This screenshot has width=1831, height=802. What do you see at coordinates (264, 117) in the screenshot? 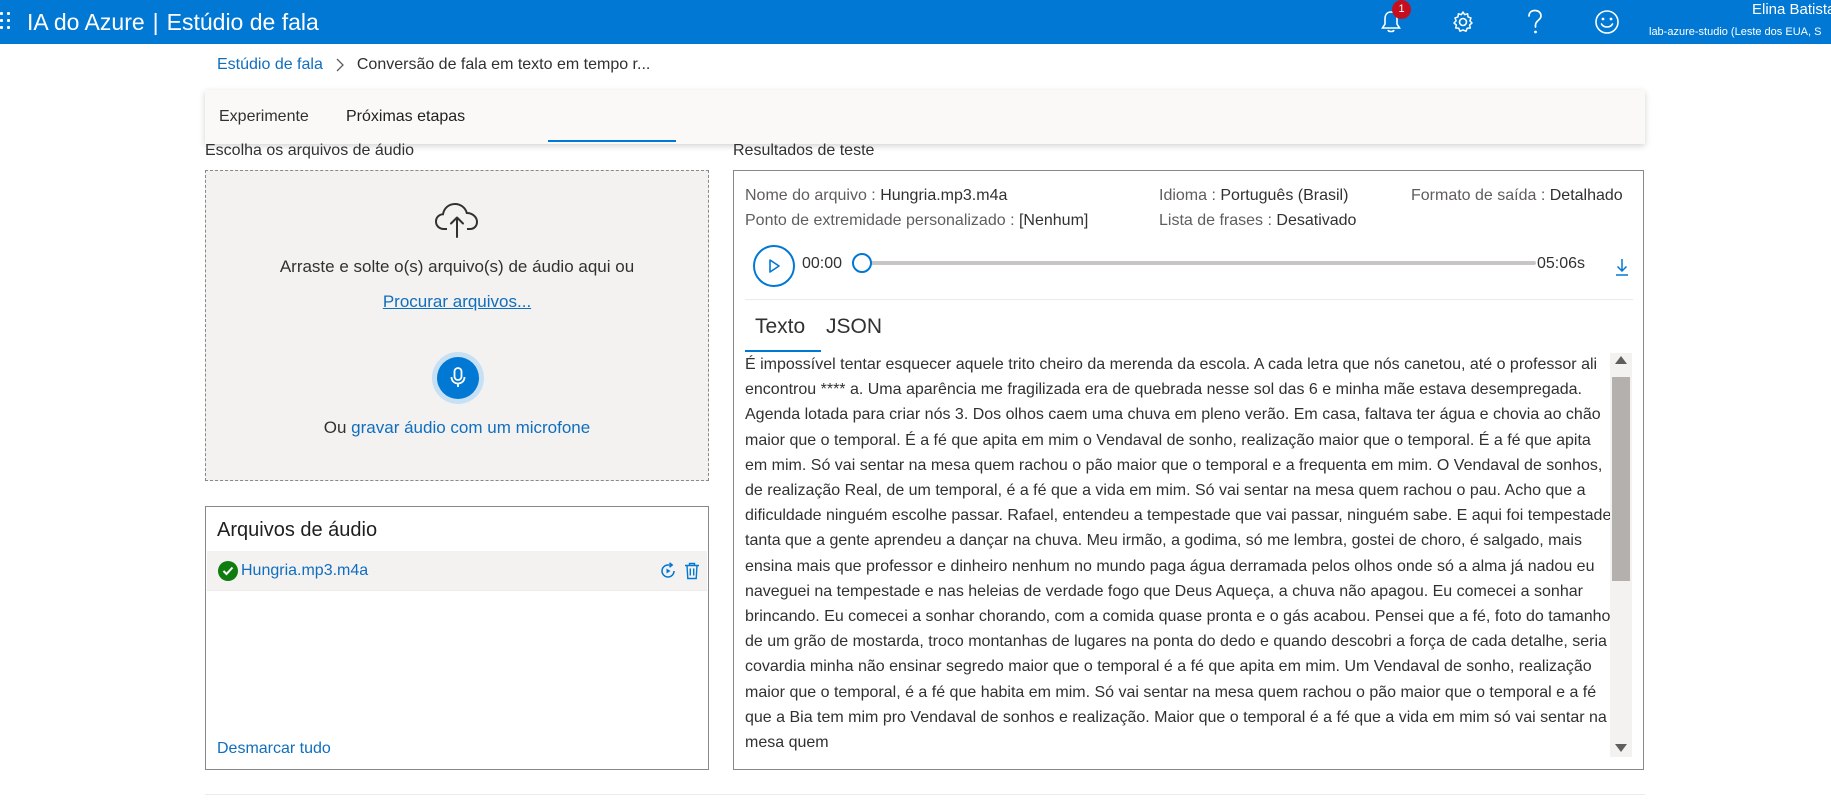
I see `tab-experiment: Experimente` at bounding box center [264, 117].